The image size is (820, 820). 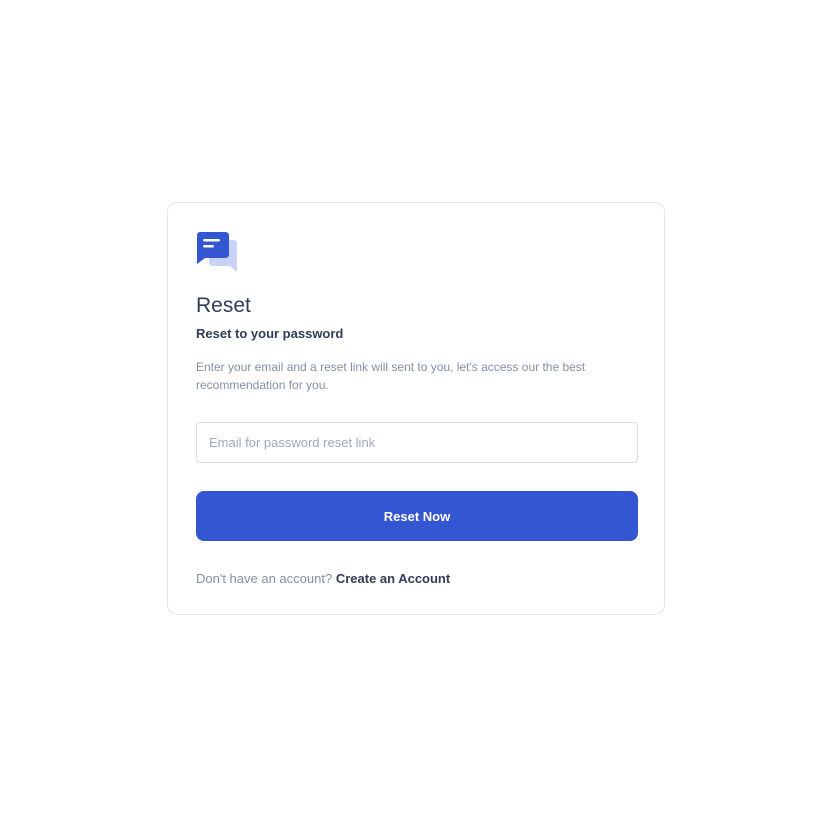 What do you see at coordinates (223, 305) in the screenshot?
I see `page-title: Reset` at bounding box center [223, 305].